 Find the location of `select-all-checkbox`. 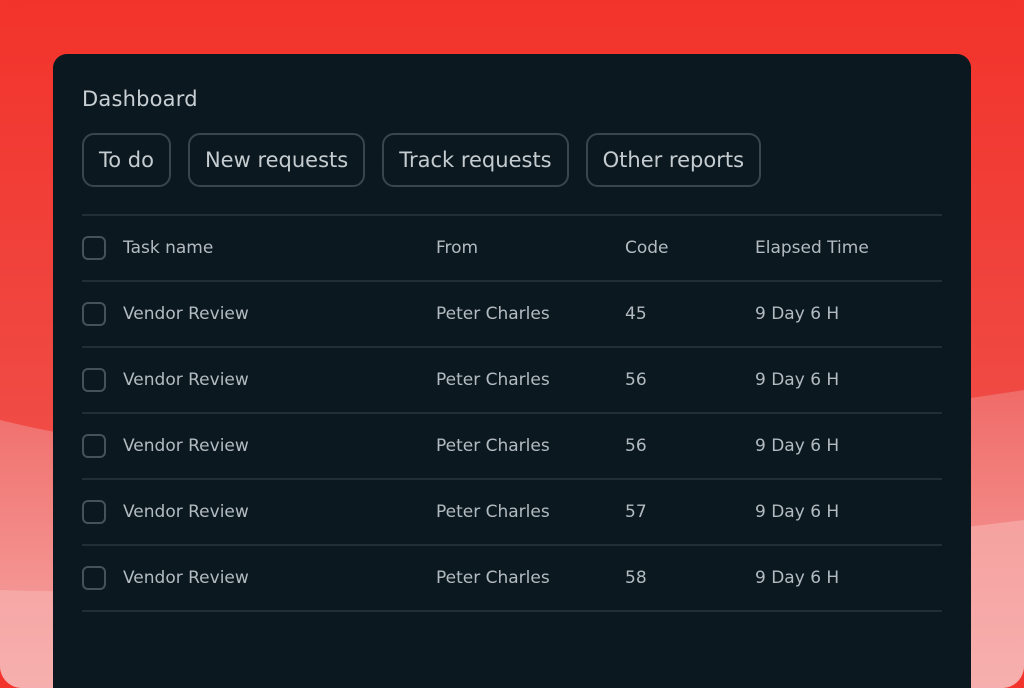

select-all-checkbox is located at coordinates (94, 248).